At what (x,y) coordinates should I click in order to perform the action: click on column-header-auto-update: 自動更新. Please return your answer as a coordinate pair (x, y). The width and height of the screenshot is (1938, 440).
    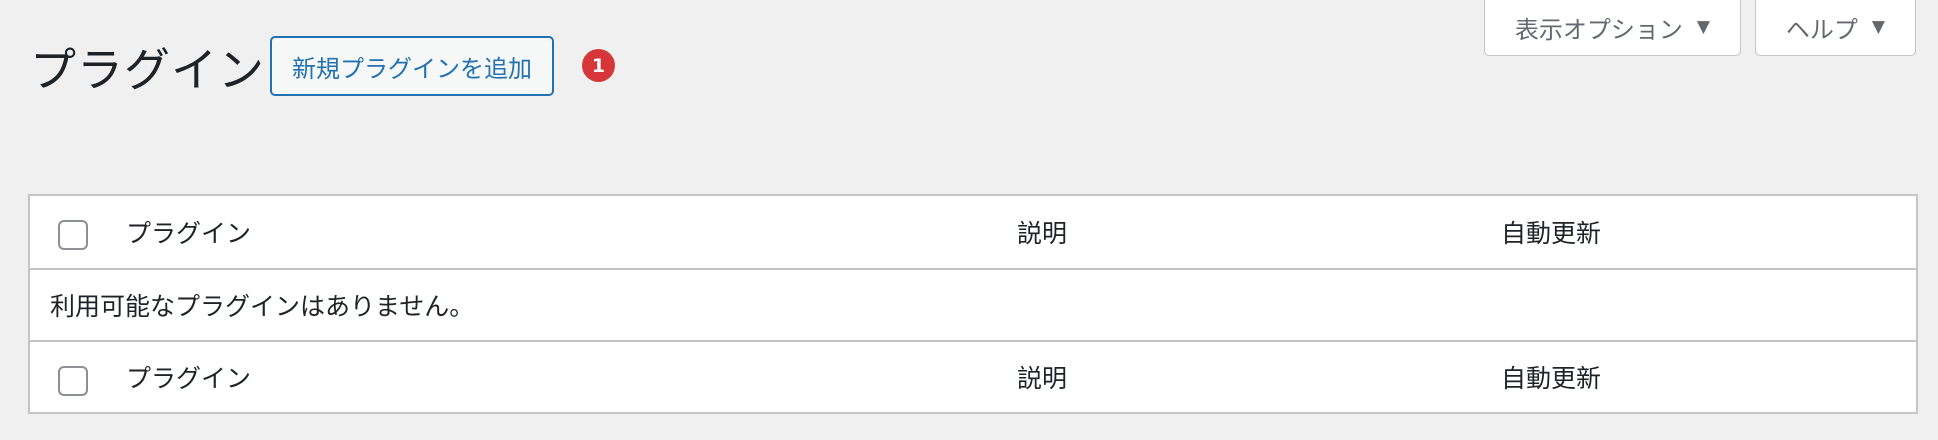
    Looking at the image, I should click on (1551, 233).